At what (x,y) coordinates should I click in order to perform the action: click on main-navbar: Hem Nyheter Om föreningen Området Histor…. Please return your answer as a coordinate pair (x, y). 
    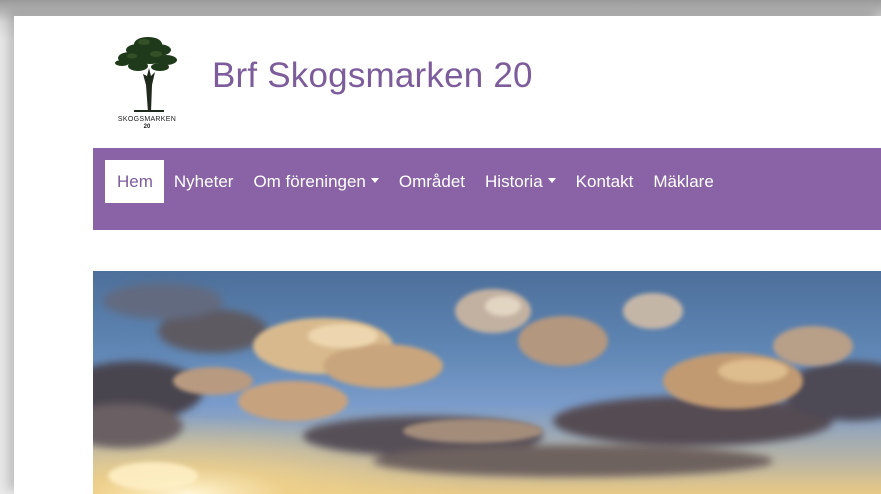
    Looking at the image, I should click on (487, 189).